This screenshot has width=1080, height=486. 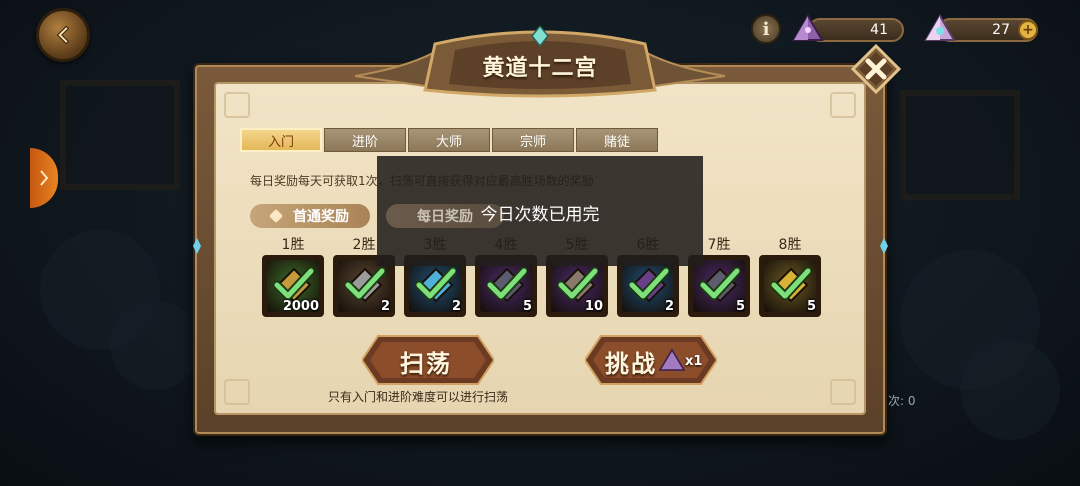 What do you see at coordinates (426, 364) in the screenshot?
I see `sweep-label: 扫荡` at bounding box center [426, 364].